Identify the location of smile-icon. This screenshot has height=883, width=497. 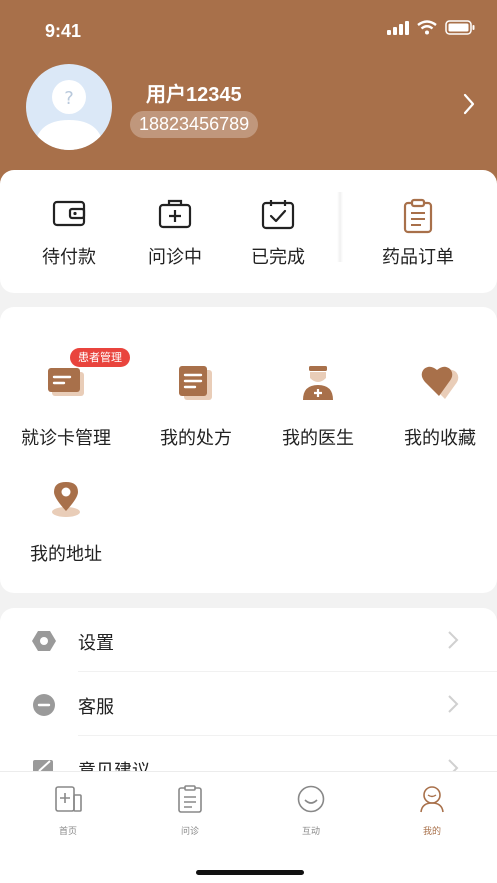
(311, 799).